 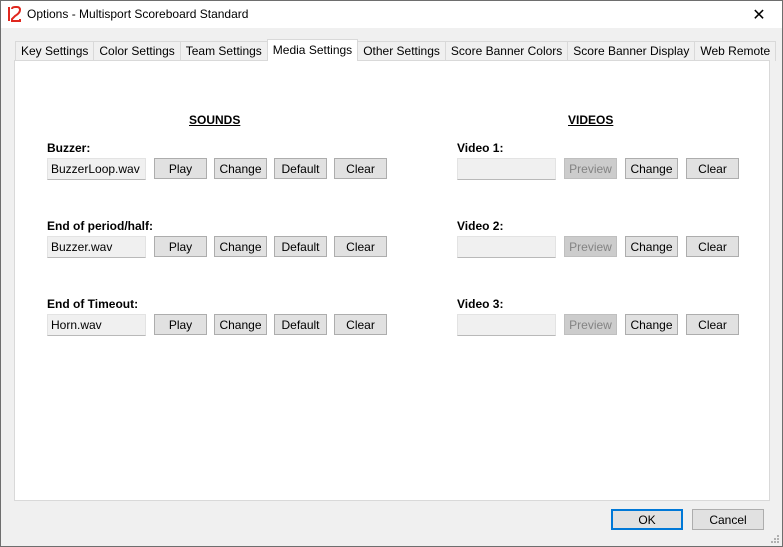 What do you see at coordinates (774, 538) in the screenshot?
I see `resize-grip-icon` at bounding box center [774, 538].